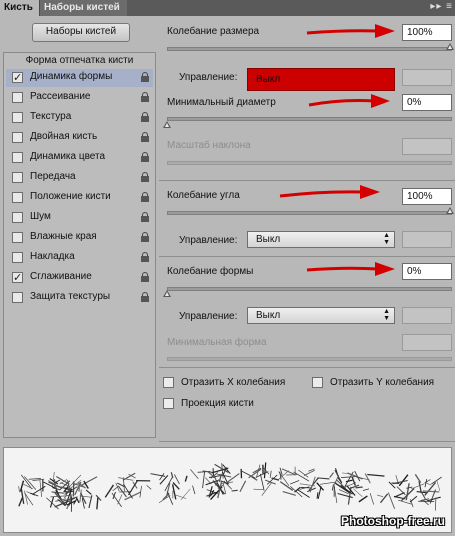  What do you see at coordinates (79, 238) in the screenshot?
I see `list-item: Влажные края` at bounding box center [79, 238].